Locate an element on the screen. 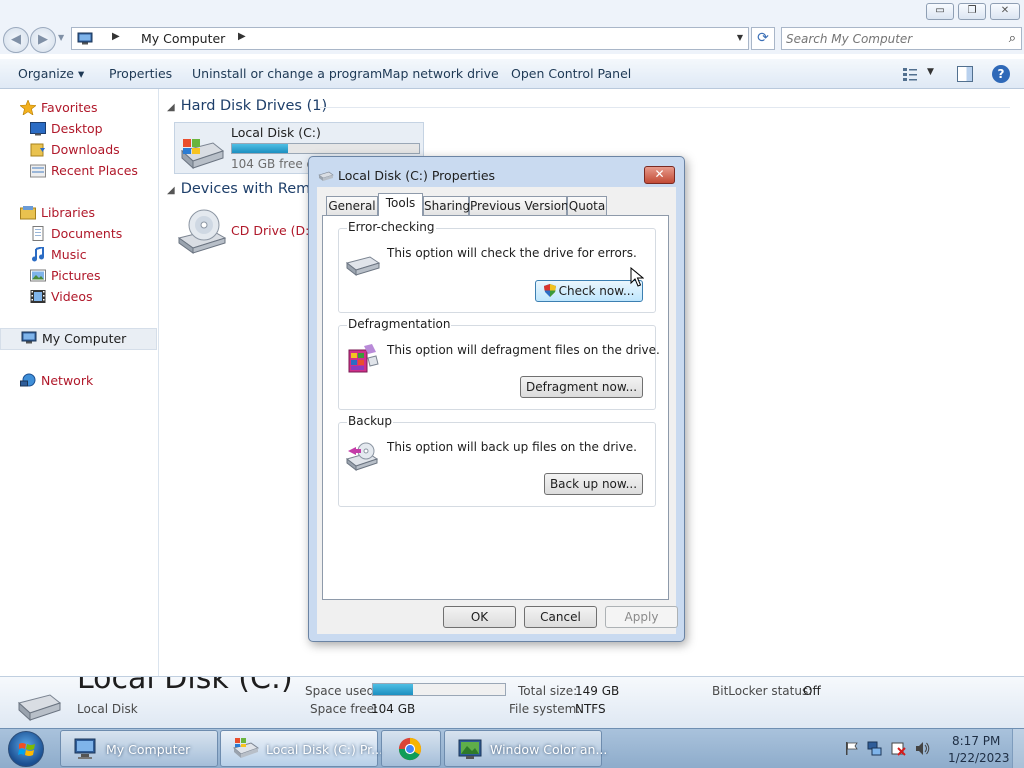 The width and height of the screenshot is (1024, 768). clock-date: 1/22/2023 is located at coordinates (979, 758).